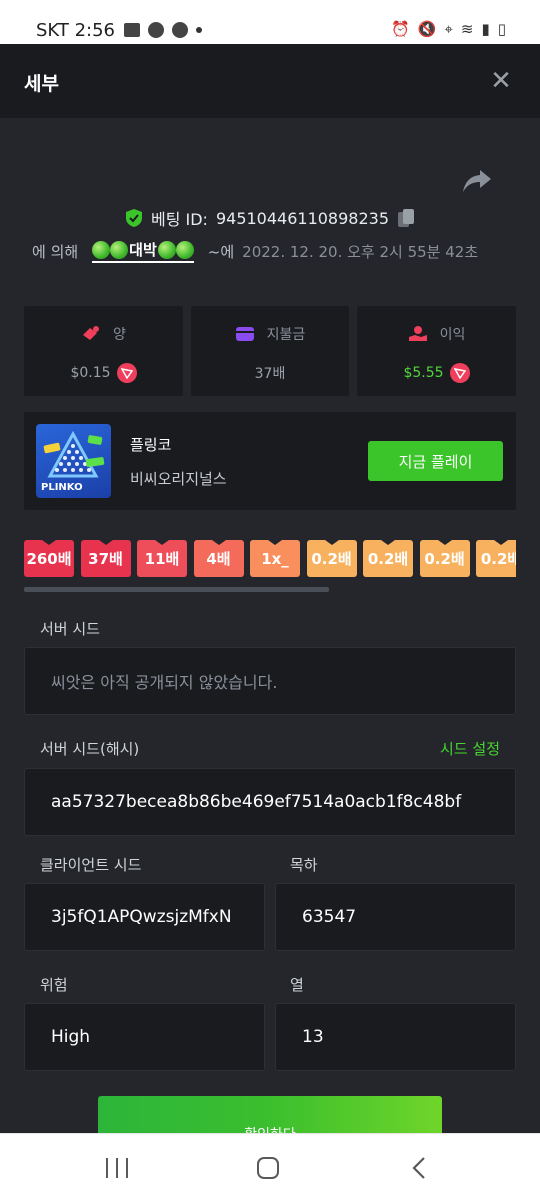 This screenshot has width=540, height=1200. I want to click on profit-value: $5.55, so click(423, 373).